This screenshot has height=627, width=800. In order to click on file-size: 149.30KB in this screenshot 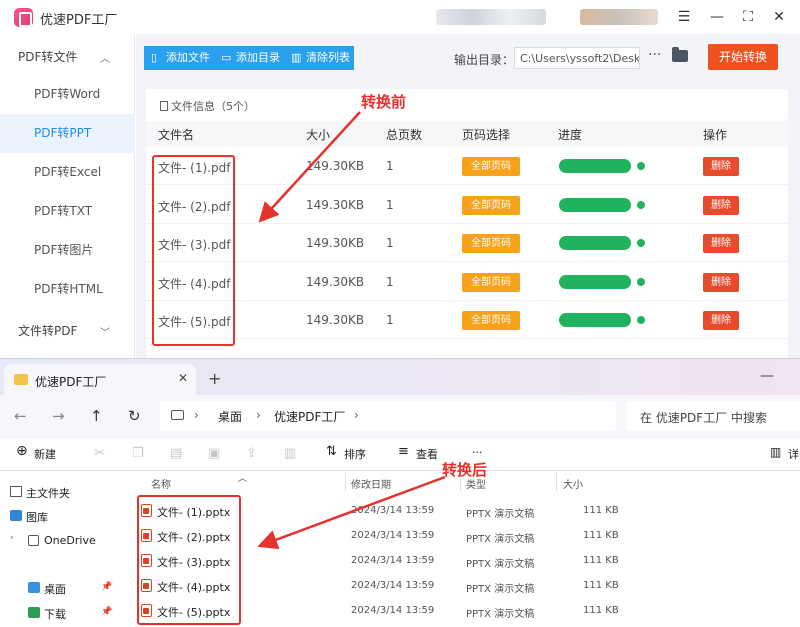, I will do `click(335, 281)`.